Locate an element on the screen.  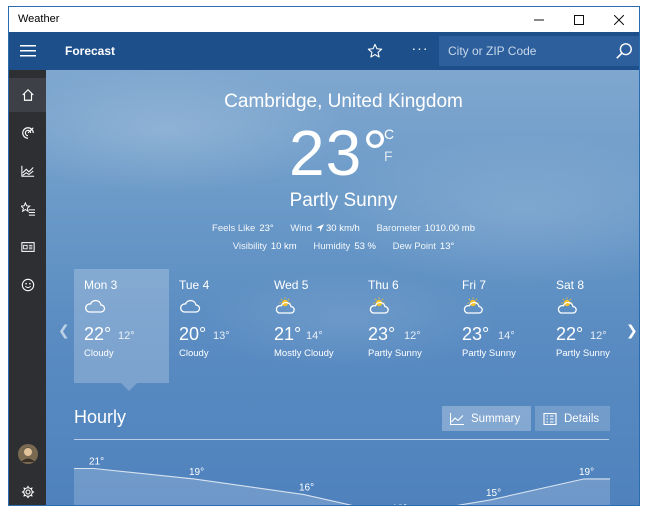
page-title: Forecast is located at coordinates (90, 51).